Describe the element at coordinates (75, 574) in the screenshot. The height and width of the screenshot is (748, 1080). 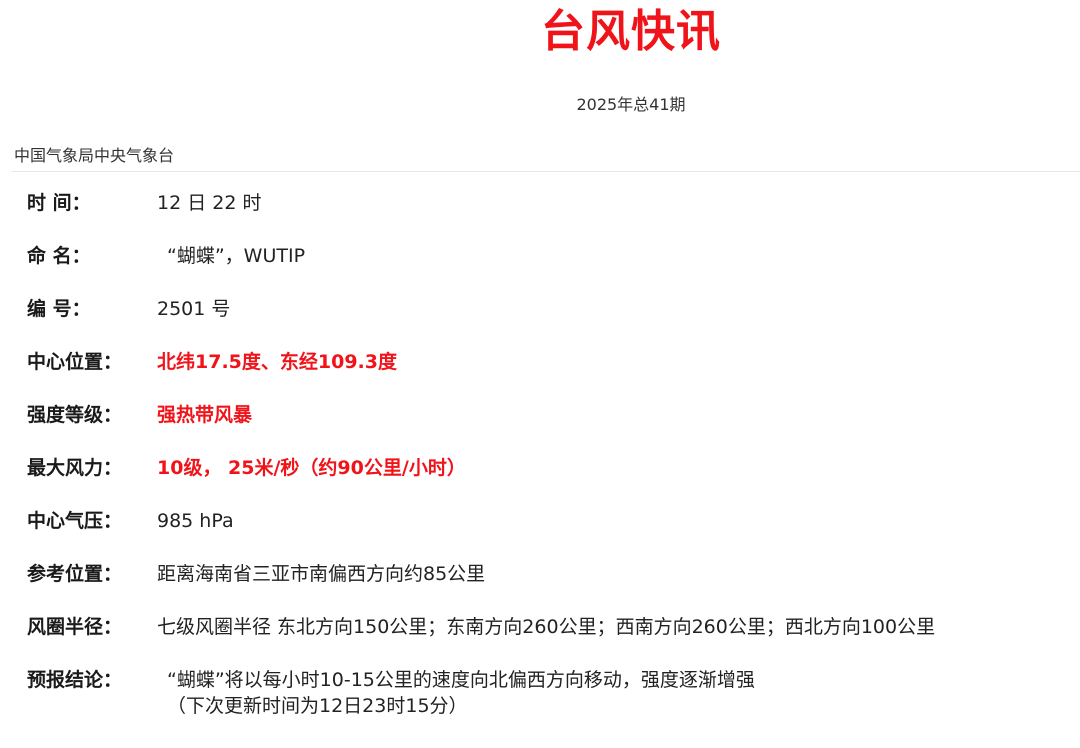
I see `reference-position-label: 参考位置：` at that location.